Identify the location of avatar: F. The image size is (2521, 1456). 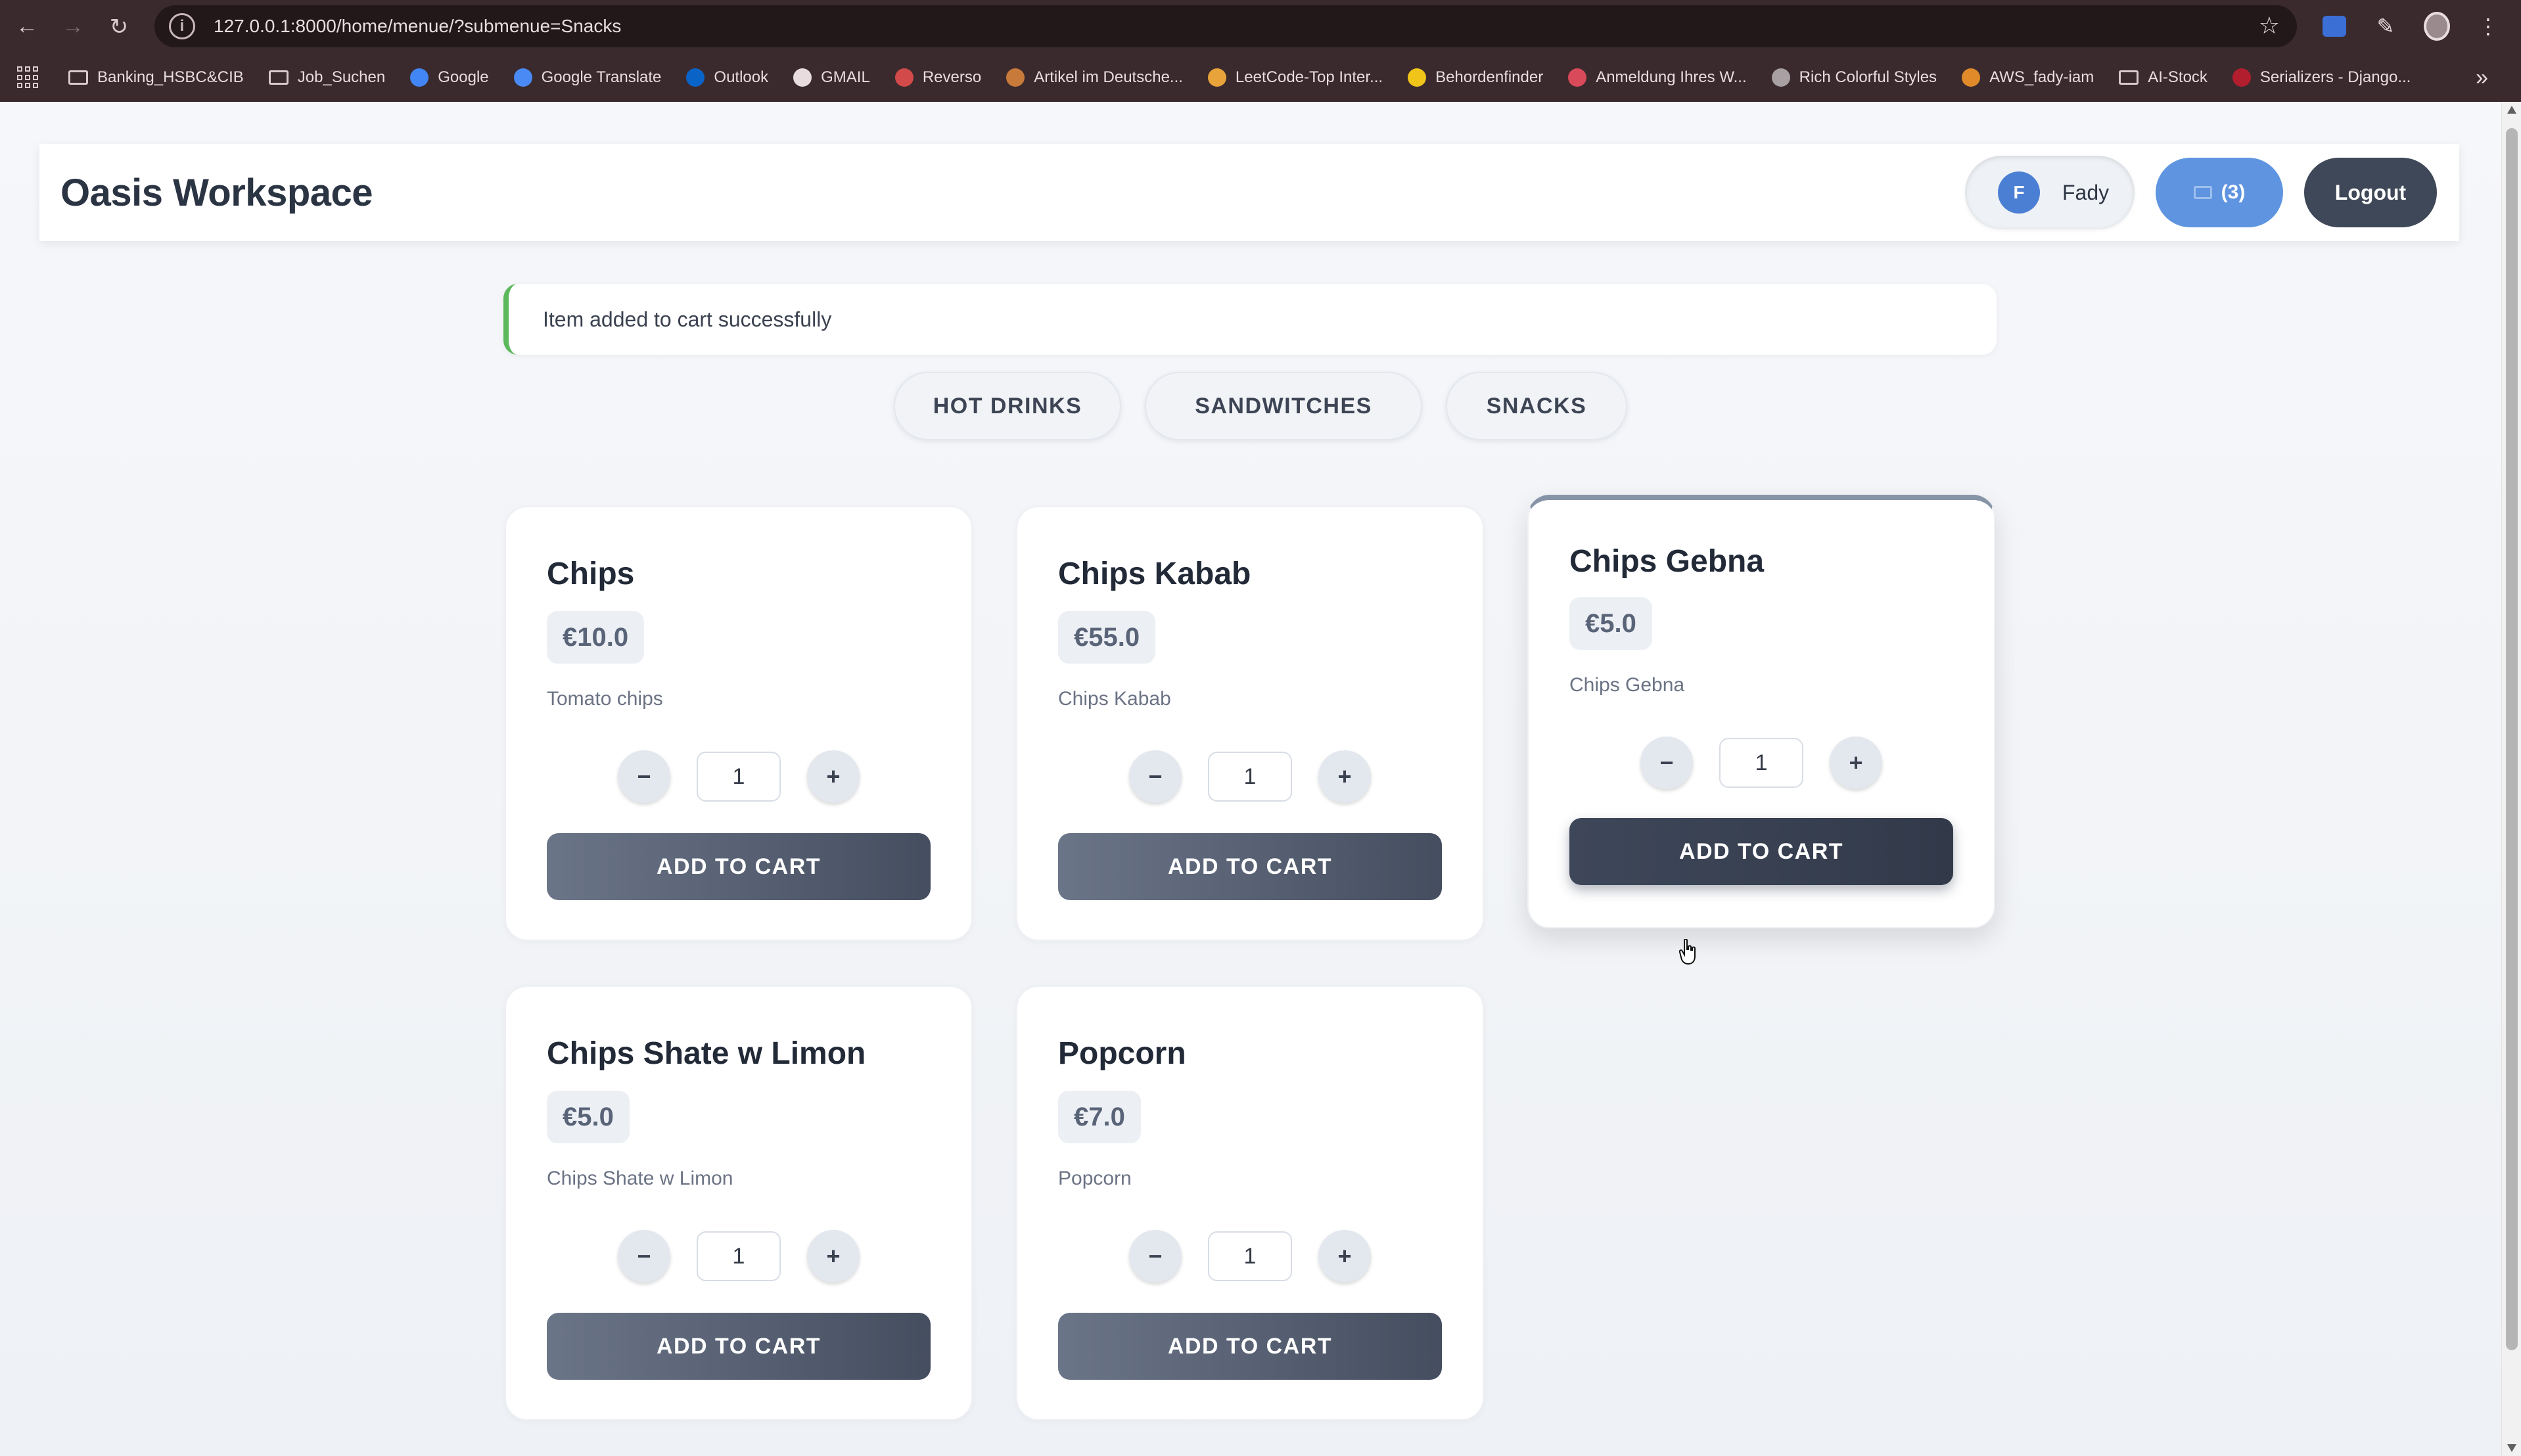
(2019, 192).